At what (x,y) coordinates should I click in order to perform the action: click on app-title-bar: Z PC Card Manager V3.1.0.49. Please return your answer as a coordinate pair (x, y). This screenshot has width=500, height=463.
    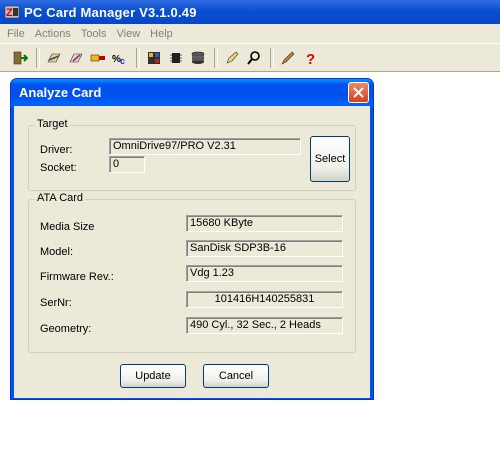
    Looking at the image, I should click on (250, 12).